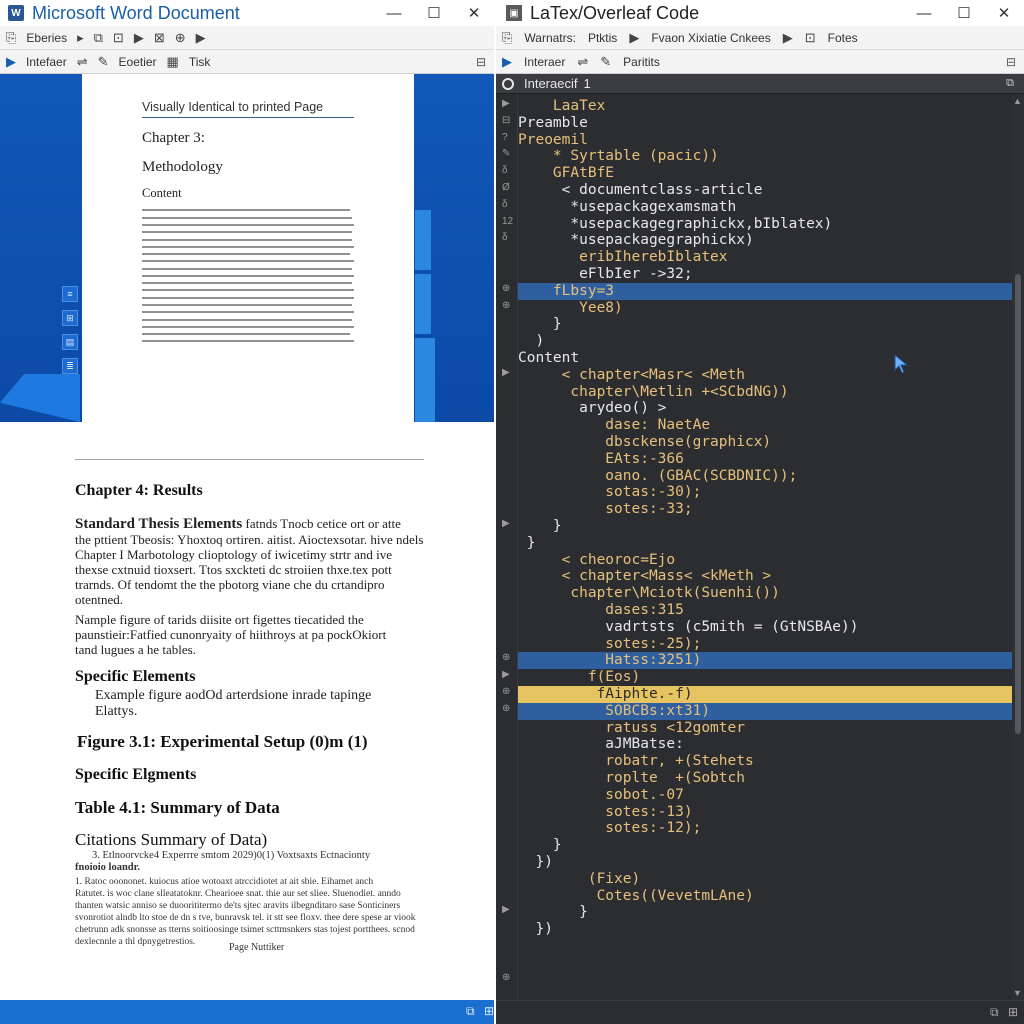  What do you see at coordinates (765, 442) in the screenshot?
I see `code-line: dbsckense(graphicx)` at bounding box center [765, 442].